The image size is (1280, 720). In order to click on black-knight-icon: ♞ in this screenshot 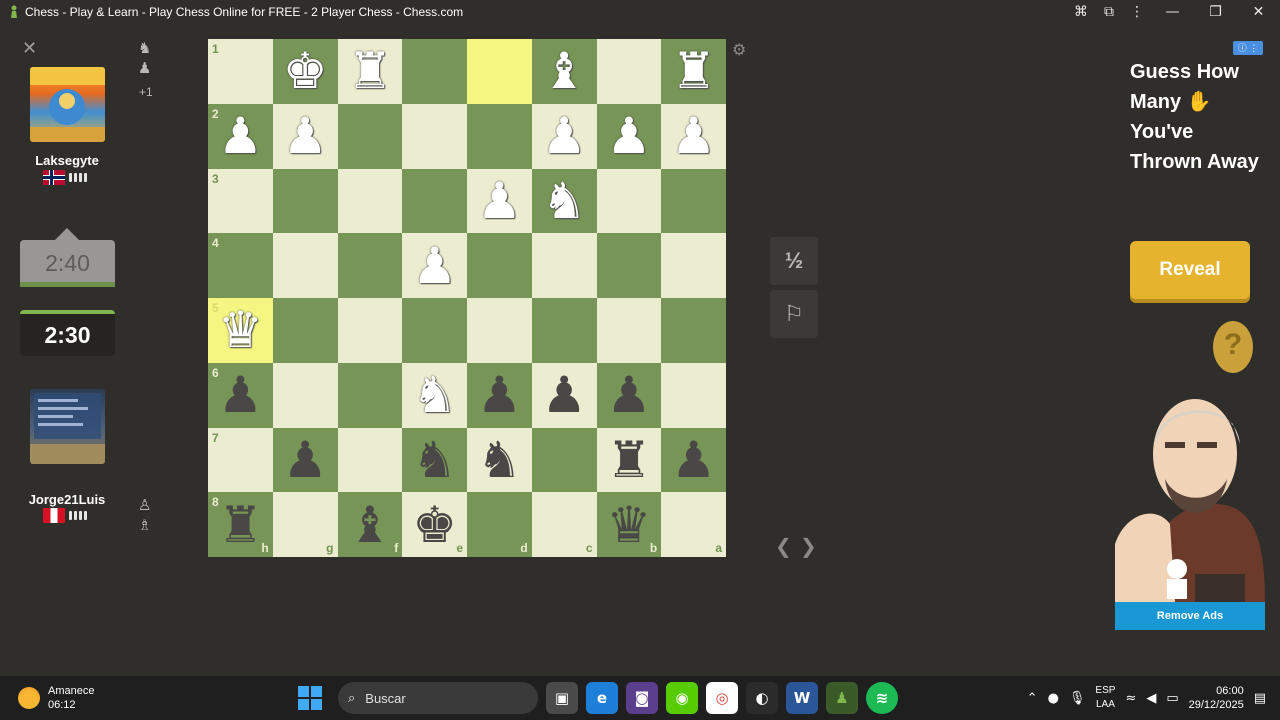, I will do `click(499, 460)`.